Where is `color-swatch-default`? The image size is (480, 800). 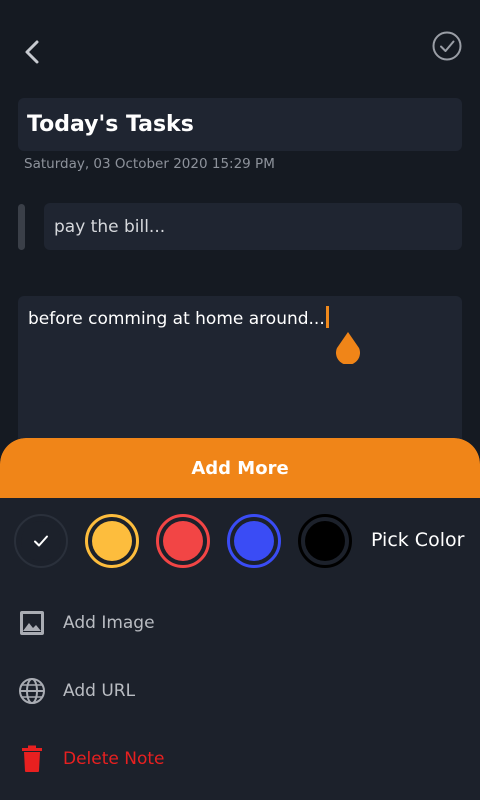
color-swatch-default is located at coordinates (41, 541).